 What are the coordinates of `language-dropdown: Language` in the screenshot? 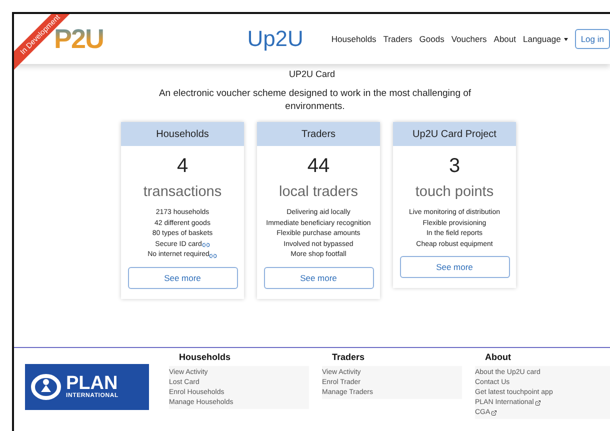 It's located at (545, 39).